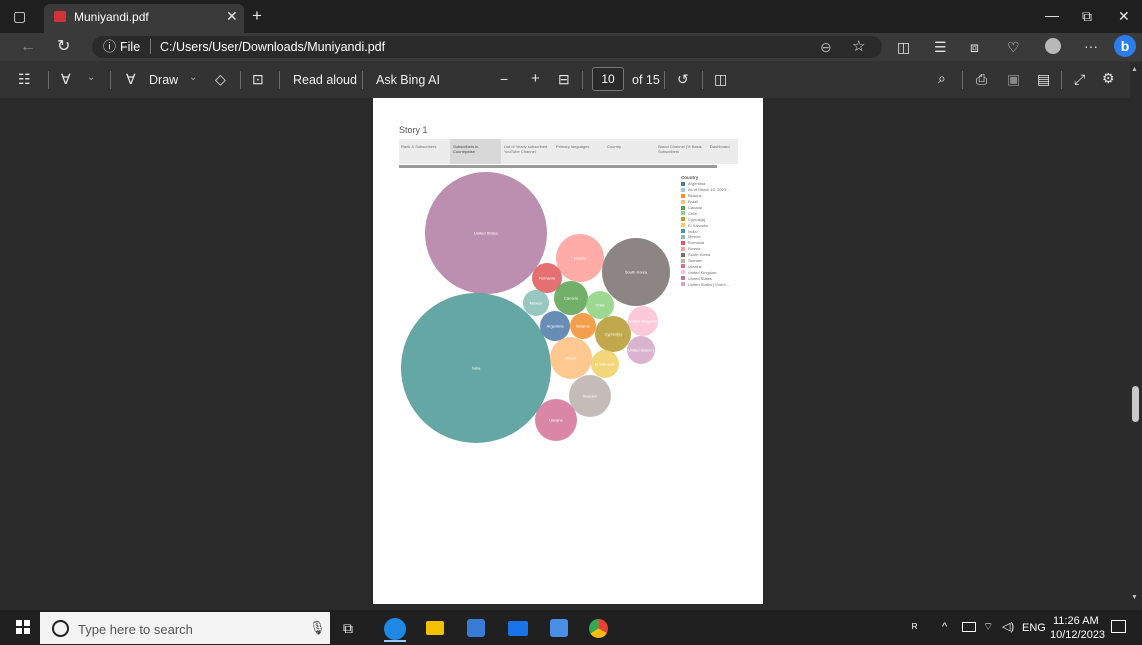  Describe the element at coordinates (858, 46) in the screenshot. I see `favorite-star-icon: ☆` at that location.